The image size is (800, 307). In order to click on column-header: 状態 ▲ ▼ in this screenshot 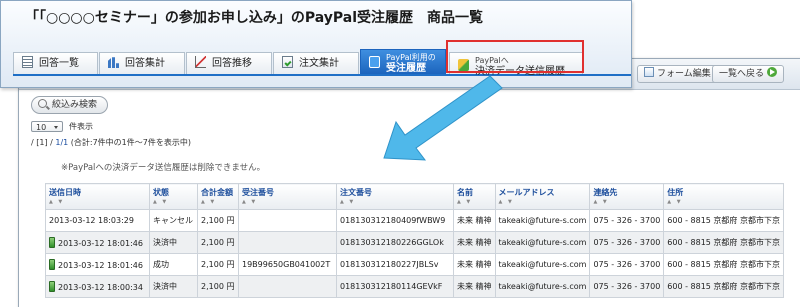, I will do `click(173, 196)`.